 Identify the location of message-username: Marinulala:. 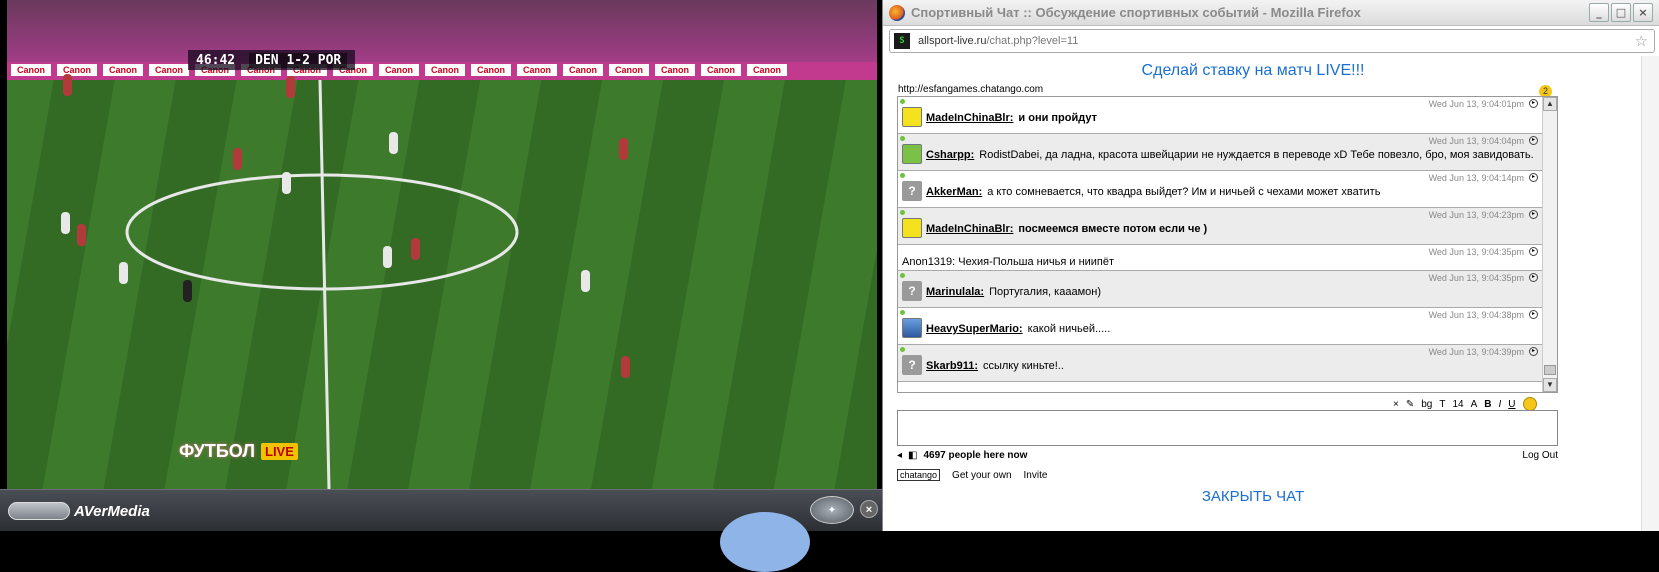
(955, 292).